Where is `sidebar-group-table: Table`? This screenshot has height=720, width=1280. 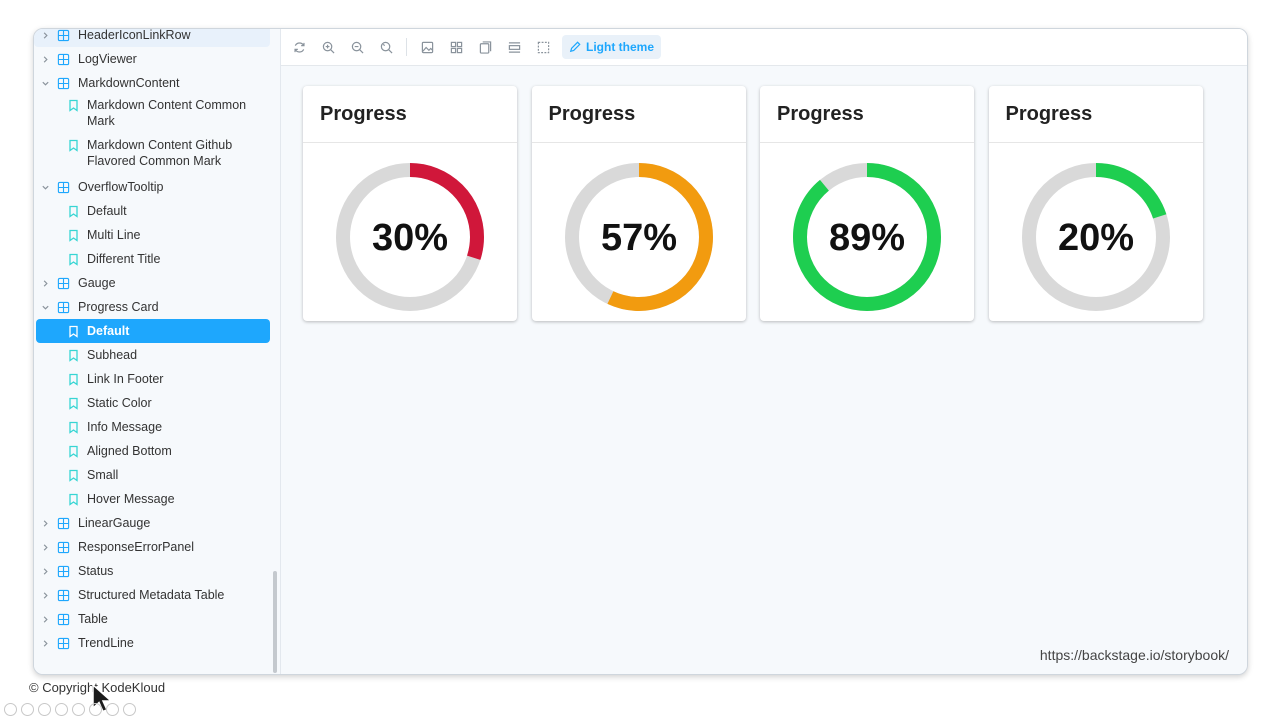 sidebar-group-table: Table is located at coordinates (157, 619).